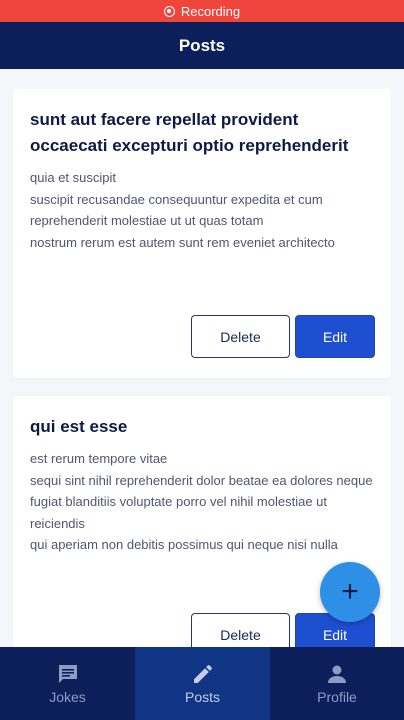  Describe the element at coordinates (335, 336) in the screenshot. I see `edit-button: Edit` at that location.